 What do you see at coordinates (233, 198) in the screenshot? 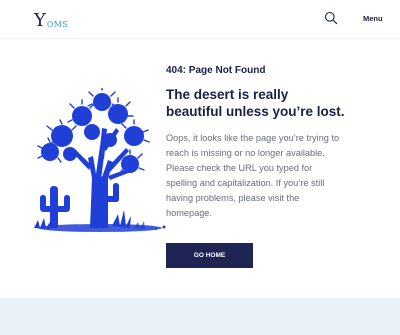
I see `description-line-5: having problems, please visit the` at bounding box center [233, 198].